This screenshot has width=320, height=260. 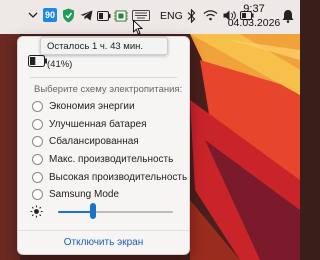 What do you see at coordinates (254, 9) in the screenshot?
I see `clock-time: 9:37` at bounding box center [254, 9].